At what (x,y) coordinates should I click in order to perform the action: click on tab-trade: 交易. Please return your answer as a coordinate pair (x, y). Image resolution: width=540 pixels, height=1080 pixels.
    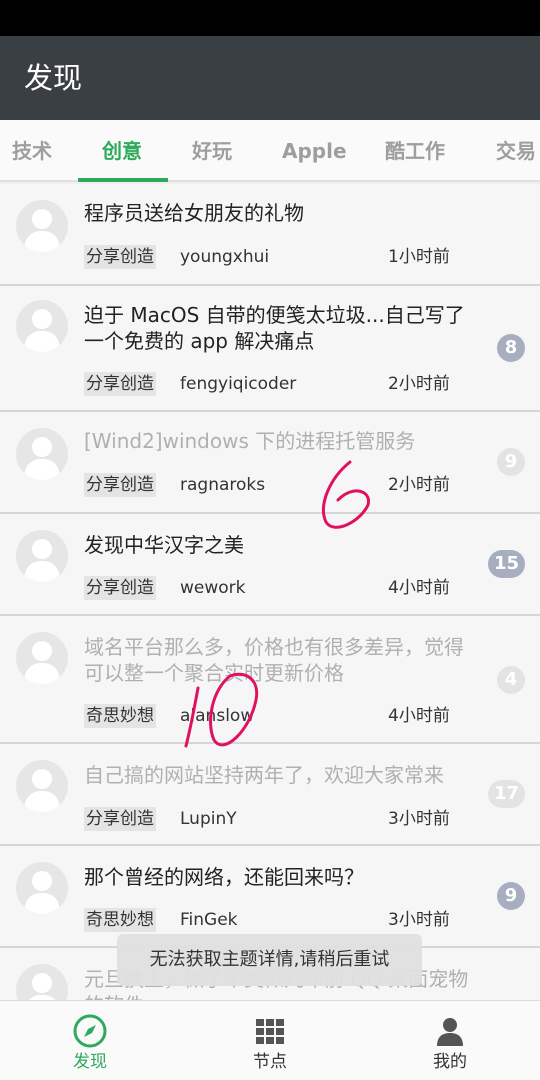
    Looking at the image, I should click on (516, 151).